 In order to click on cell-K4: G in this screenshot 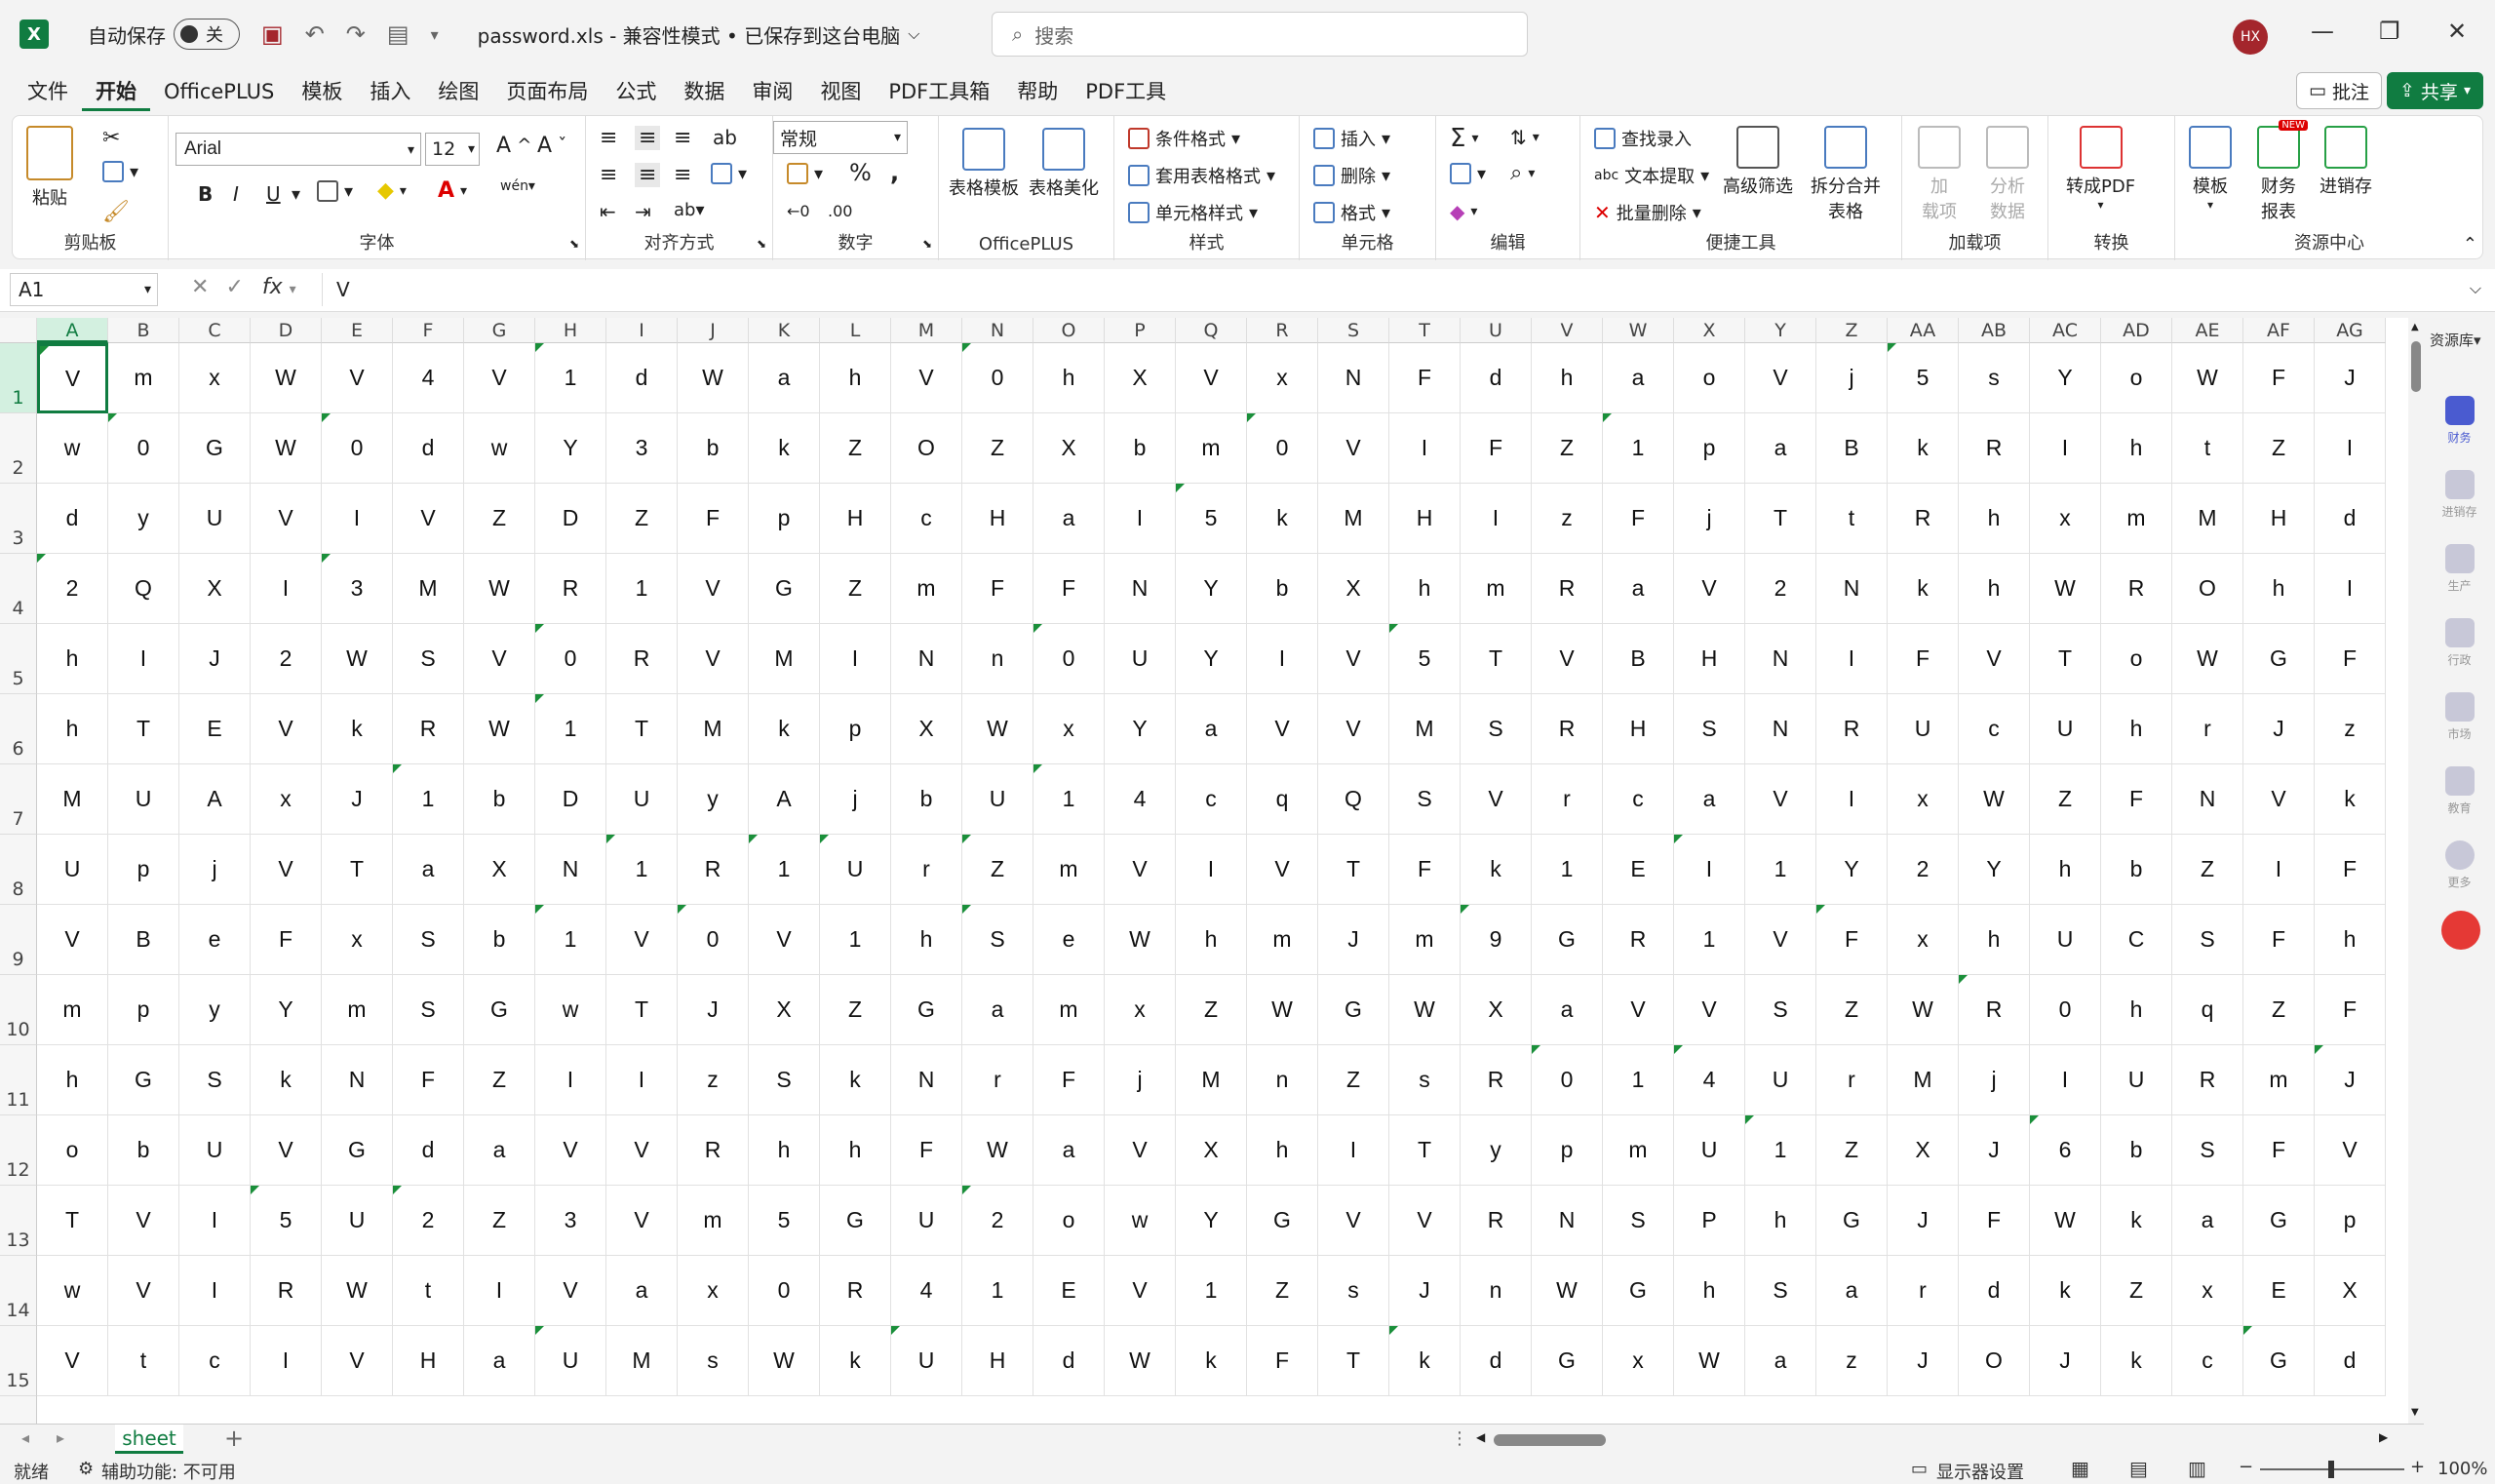, I will do `click(784, 589)`.